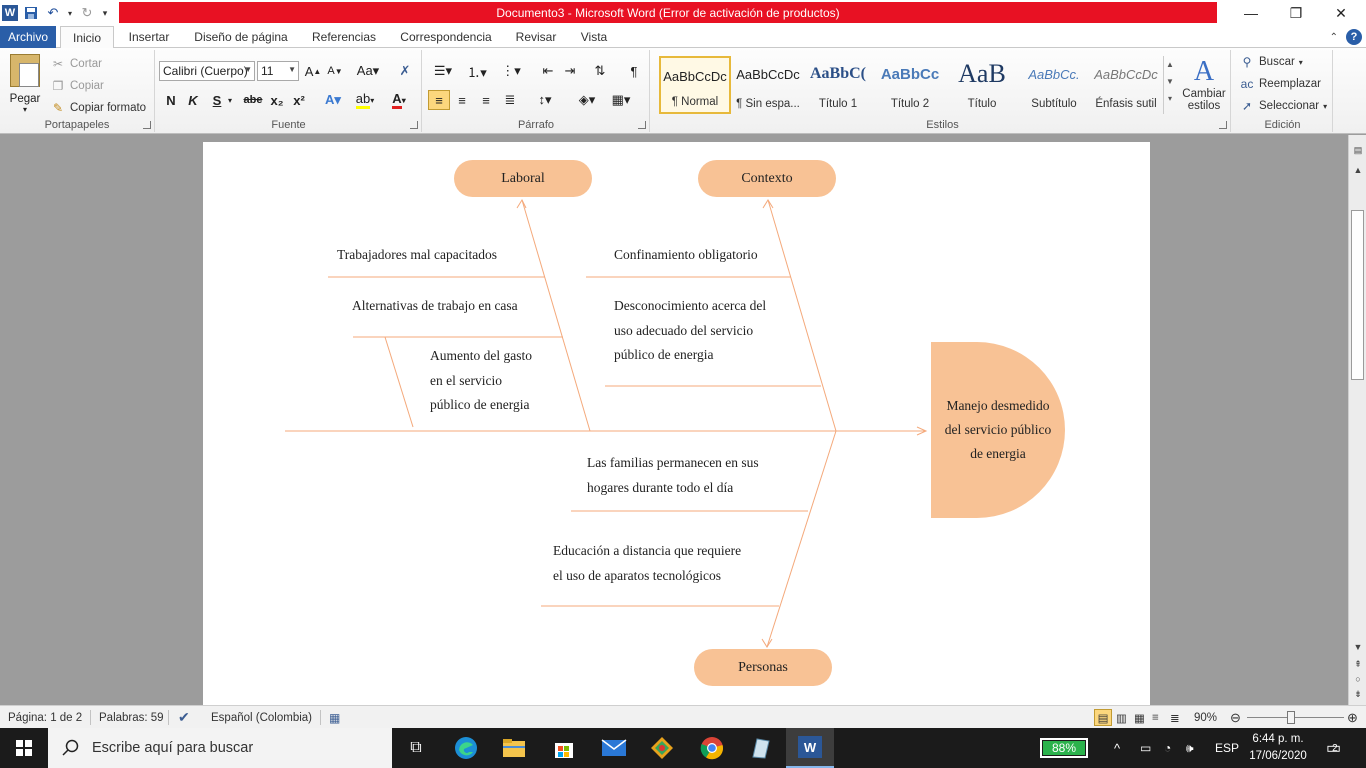  I want to click on style-normal: AaBbCcDc ¶ Normal, so click(695, 85).